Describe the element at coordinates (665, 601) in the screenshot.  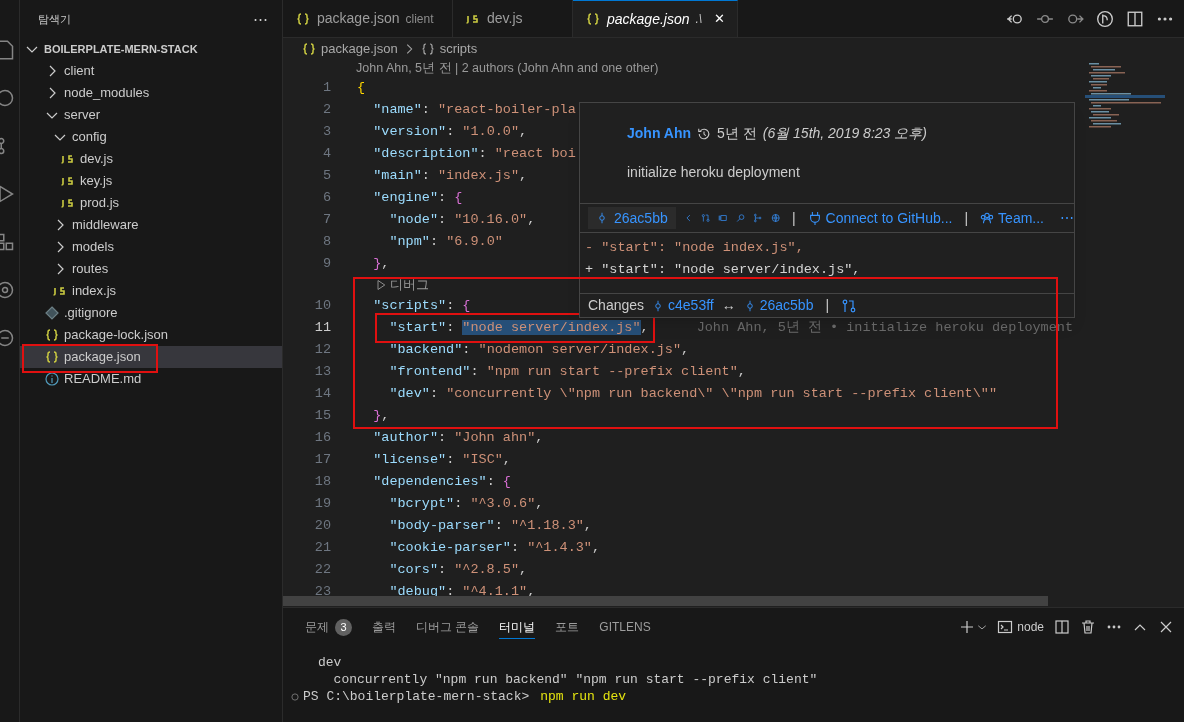
I see `scrollbar-thumb` at that location.